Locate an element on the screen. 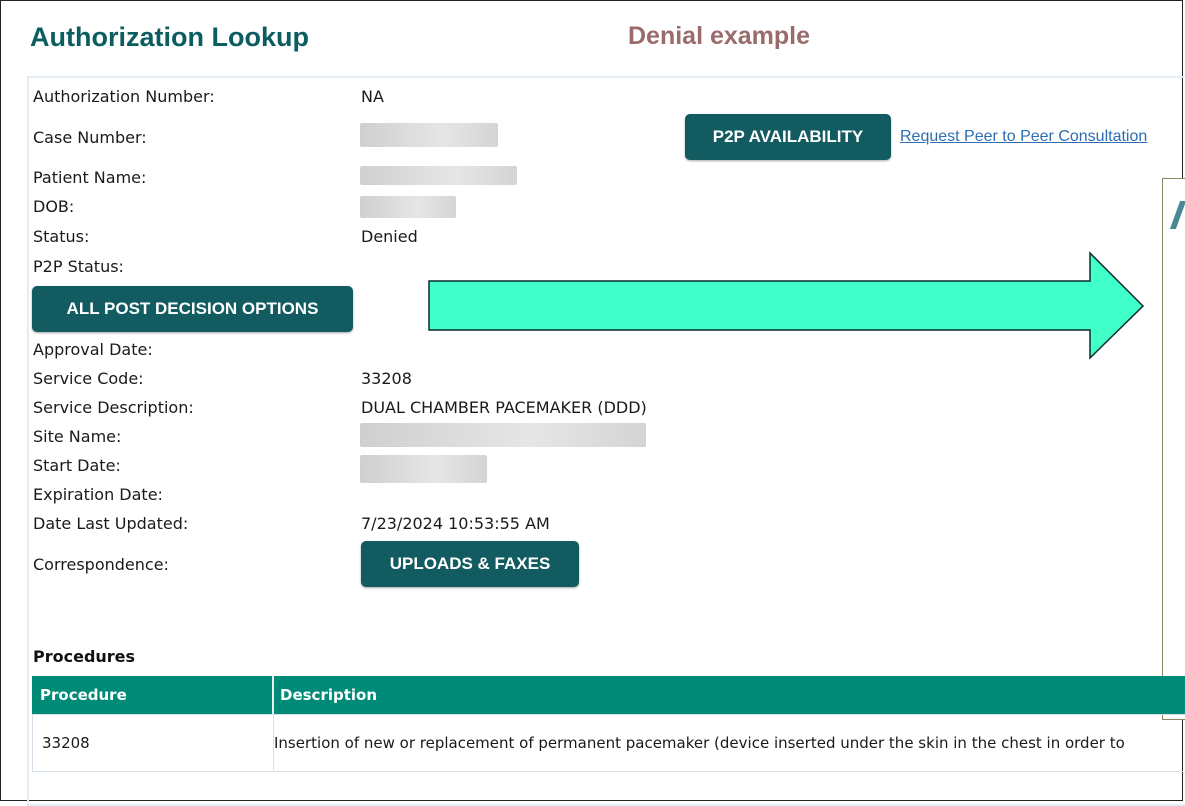 This screenshot has width=1185, height=806. request-peer-to-peer-link: Request Peer to Peer Consultation is located at coordinates (1023, 137).